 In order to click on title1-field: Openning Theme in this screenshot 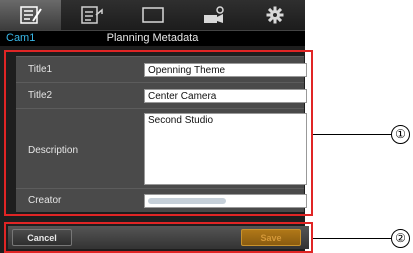, I will do `click(225, 70)`.